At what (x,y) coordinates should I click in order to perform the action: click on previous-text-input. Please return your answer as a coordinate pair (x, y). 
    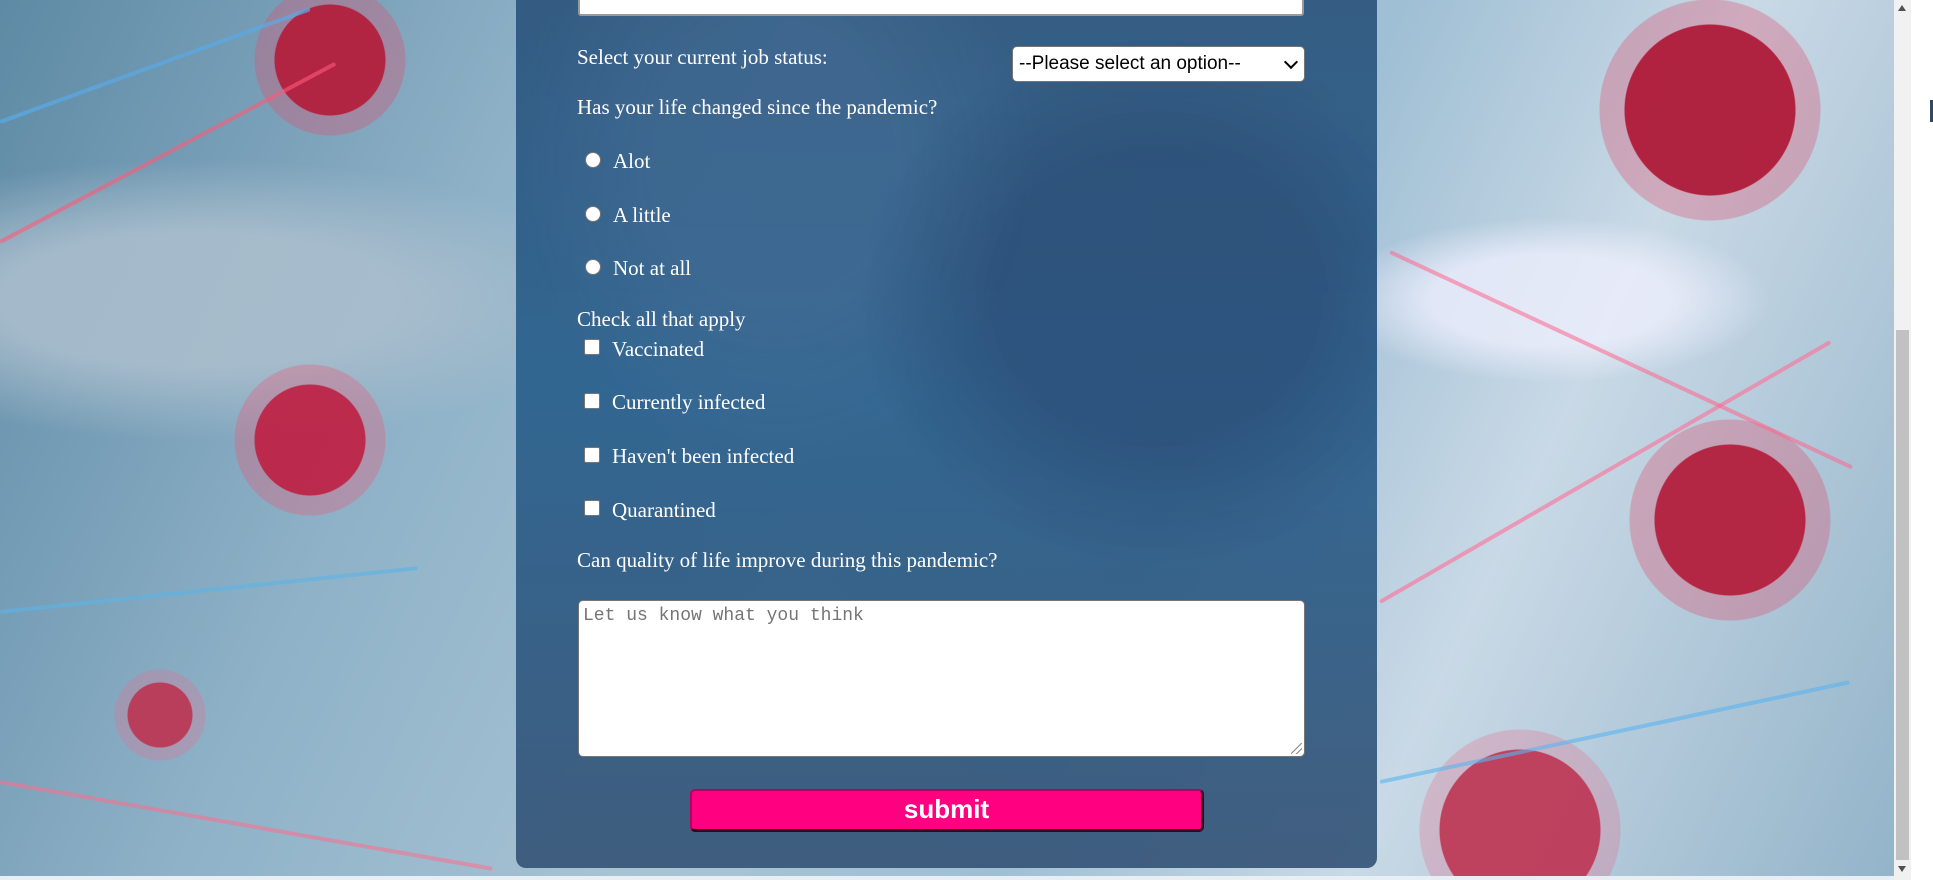
    Looking at the image, I should click on (941, 8).